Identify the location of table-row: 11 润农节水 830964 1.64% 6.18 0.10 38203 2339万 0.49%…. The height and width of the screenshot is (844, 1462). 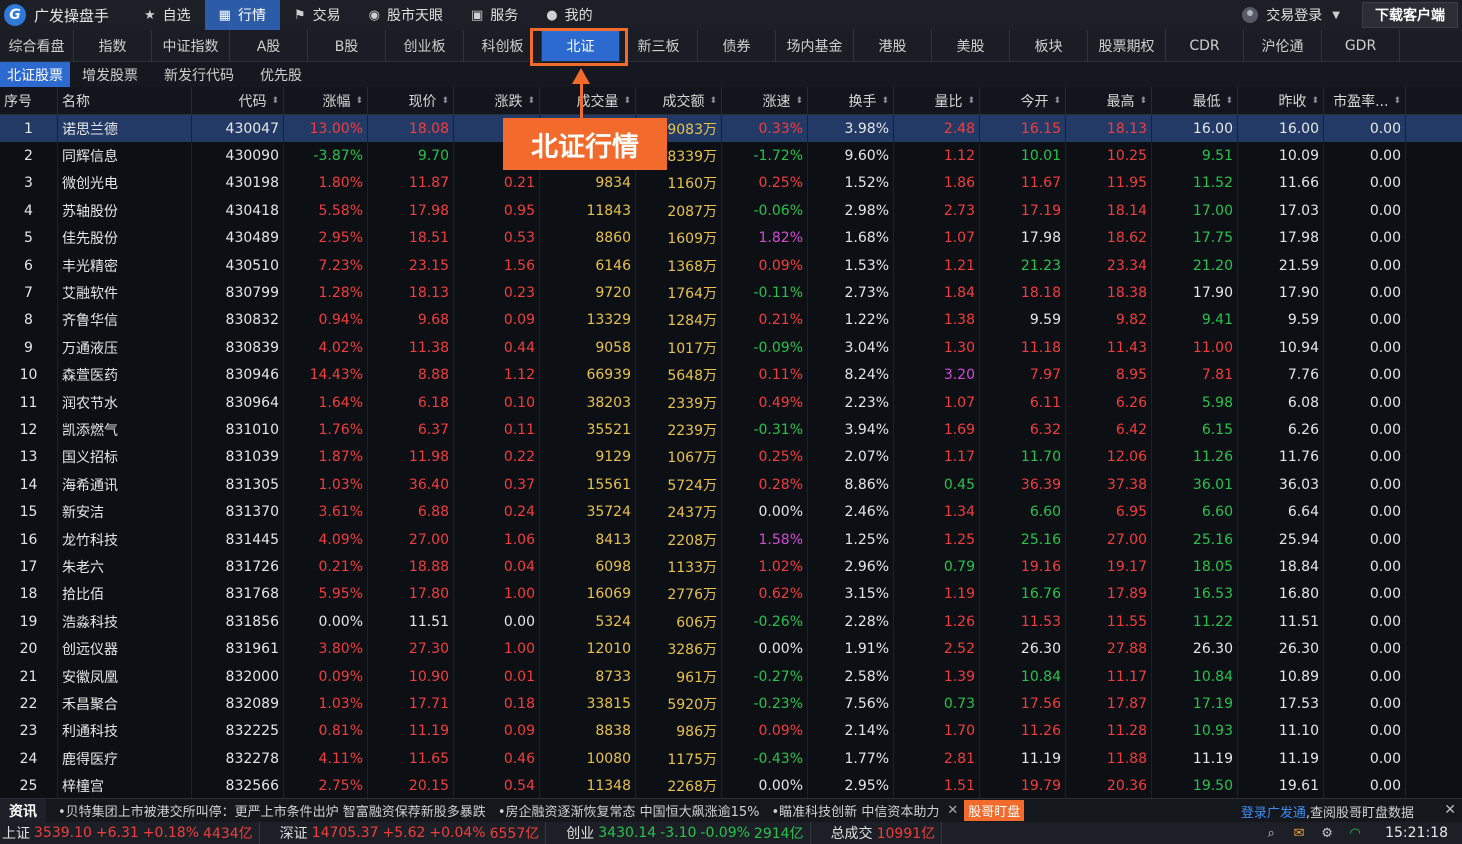
(731, 402).